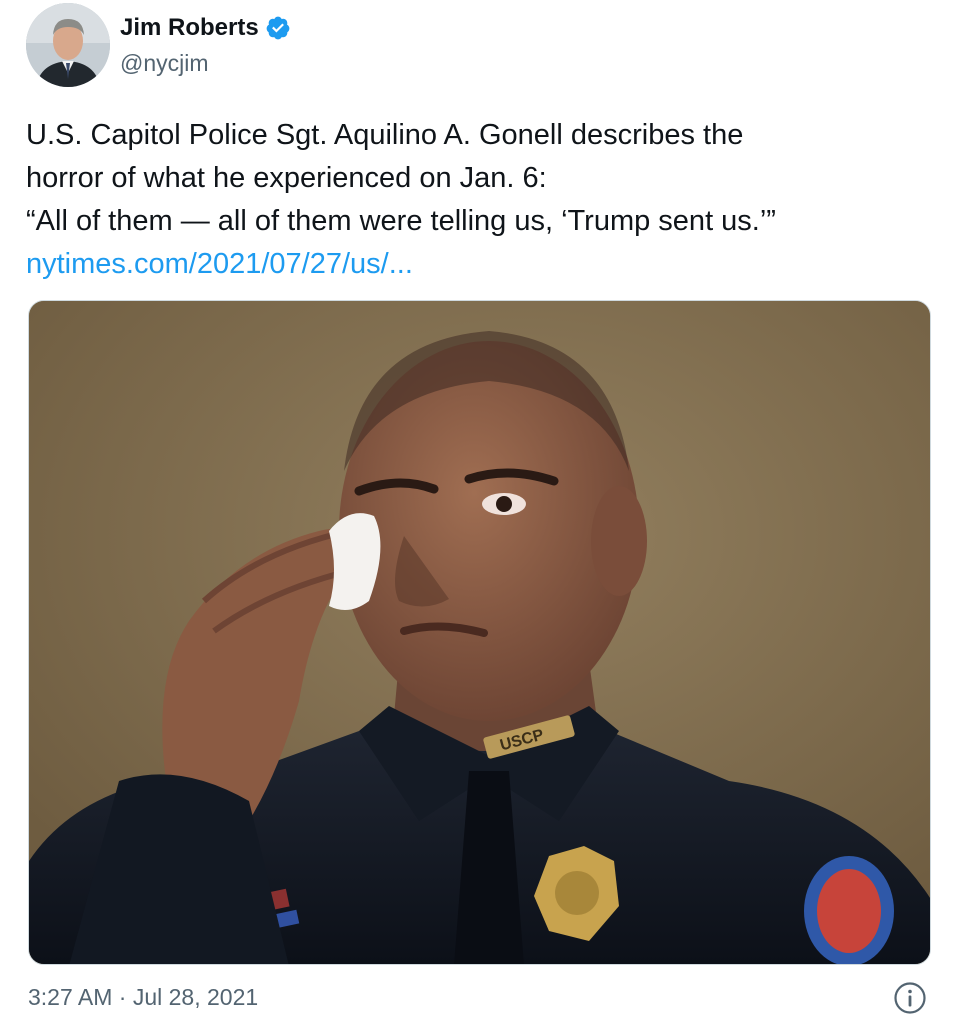  Describe the element at coordinates (910, 998) in the screenshot. I see `info-icon` at that location.